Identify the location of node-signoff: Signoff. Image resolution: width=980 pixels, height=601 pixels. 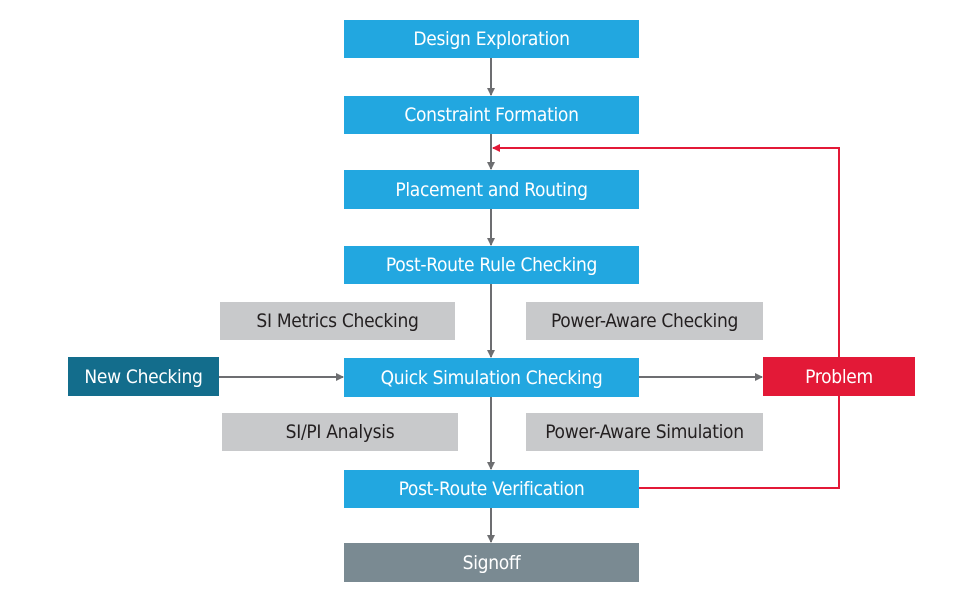
(491, 562).